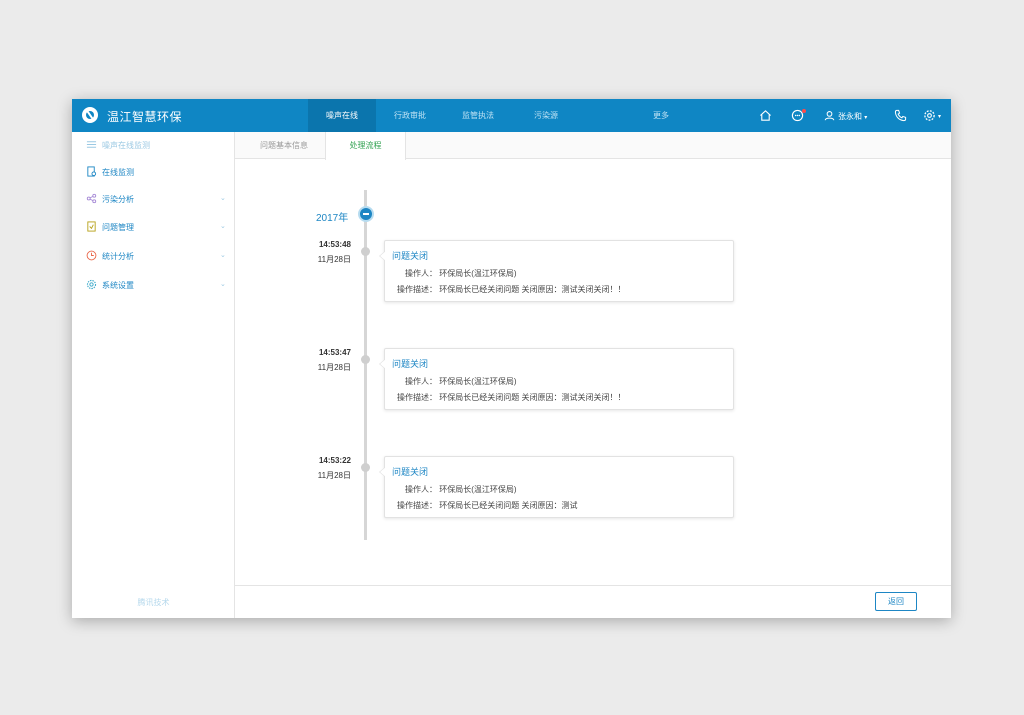 The width and height of the screenshot is (1024, 715). What do you see at coordinates (91, 226) in the screenshot?
I see `document-icon` at bounding box center [91, 226].